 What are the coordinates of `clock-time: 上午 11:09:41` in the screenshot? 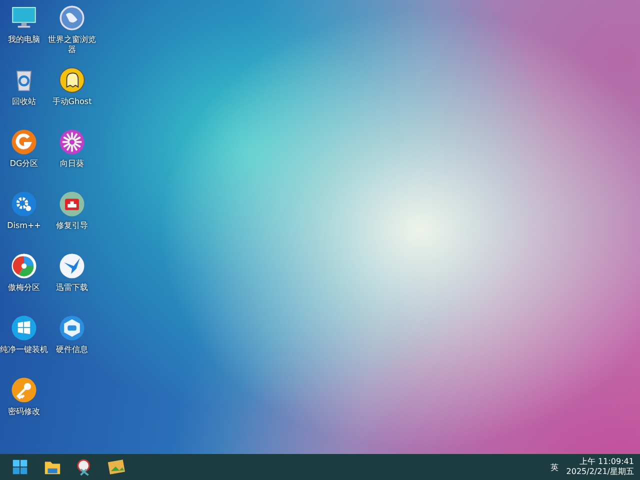 It's located at (607, 462).